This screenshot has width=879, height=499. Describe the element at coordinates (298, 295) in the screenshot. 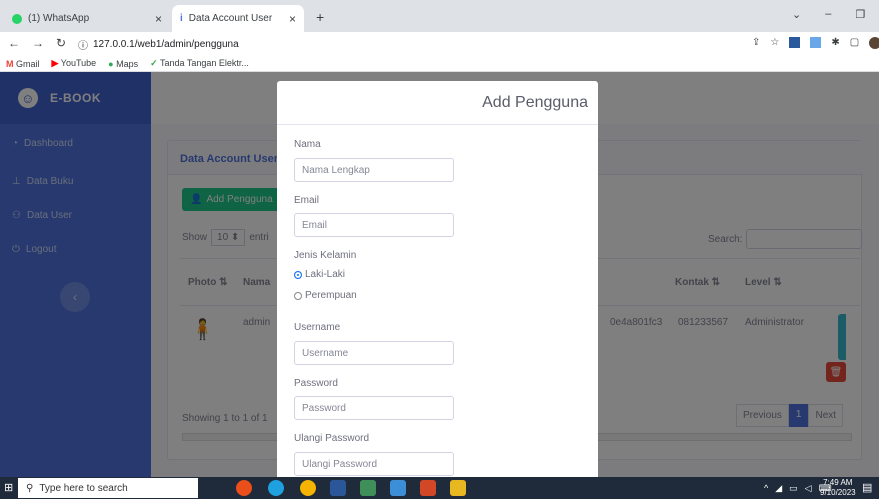

I see `radio-unchecked-icon` at that location.